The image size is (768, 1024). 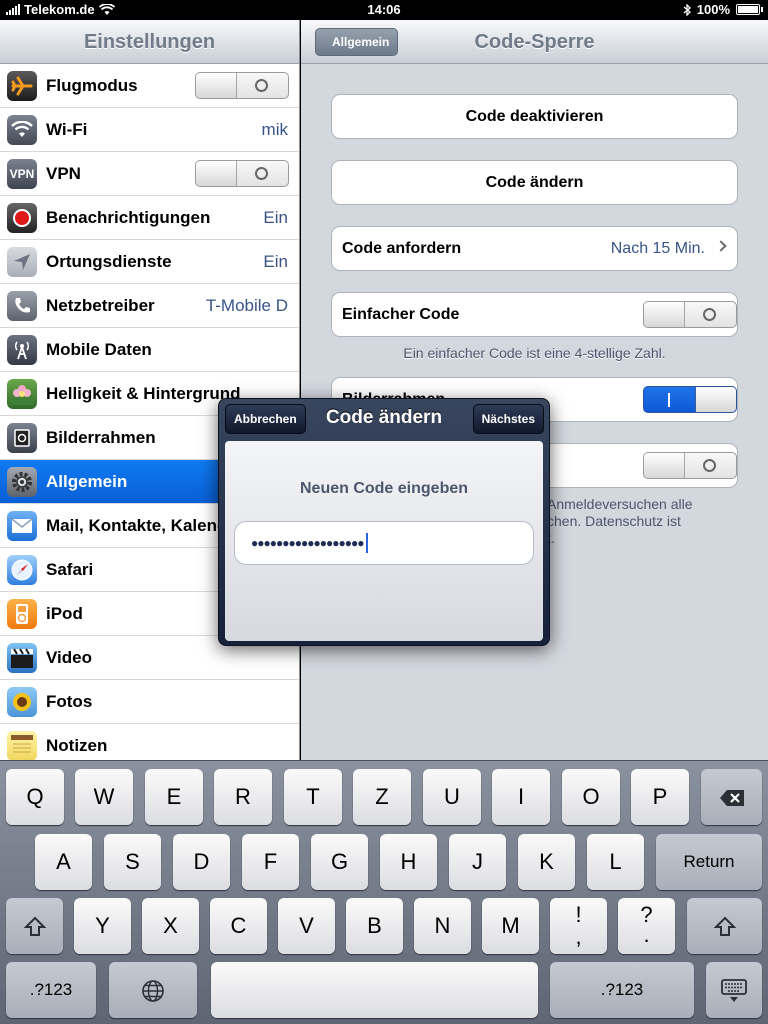 What do you see at coordinates (242, 173) in the screenshot?
I see `vpn-switch` at bounding box center [242, 173].